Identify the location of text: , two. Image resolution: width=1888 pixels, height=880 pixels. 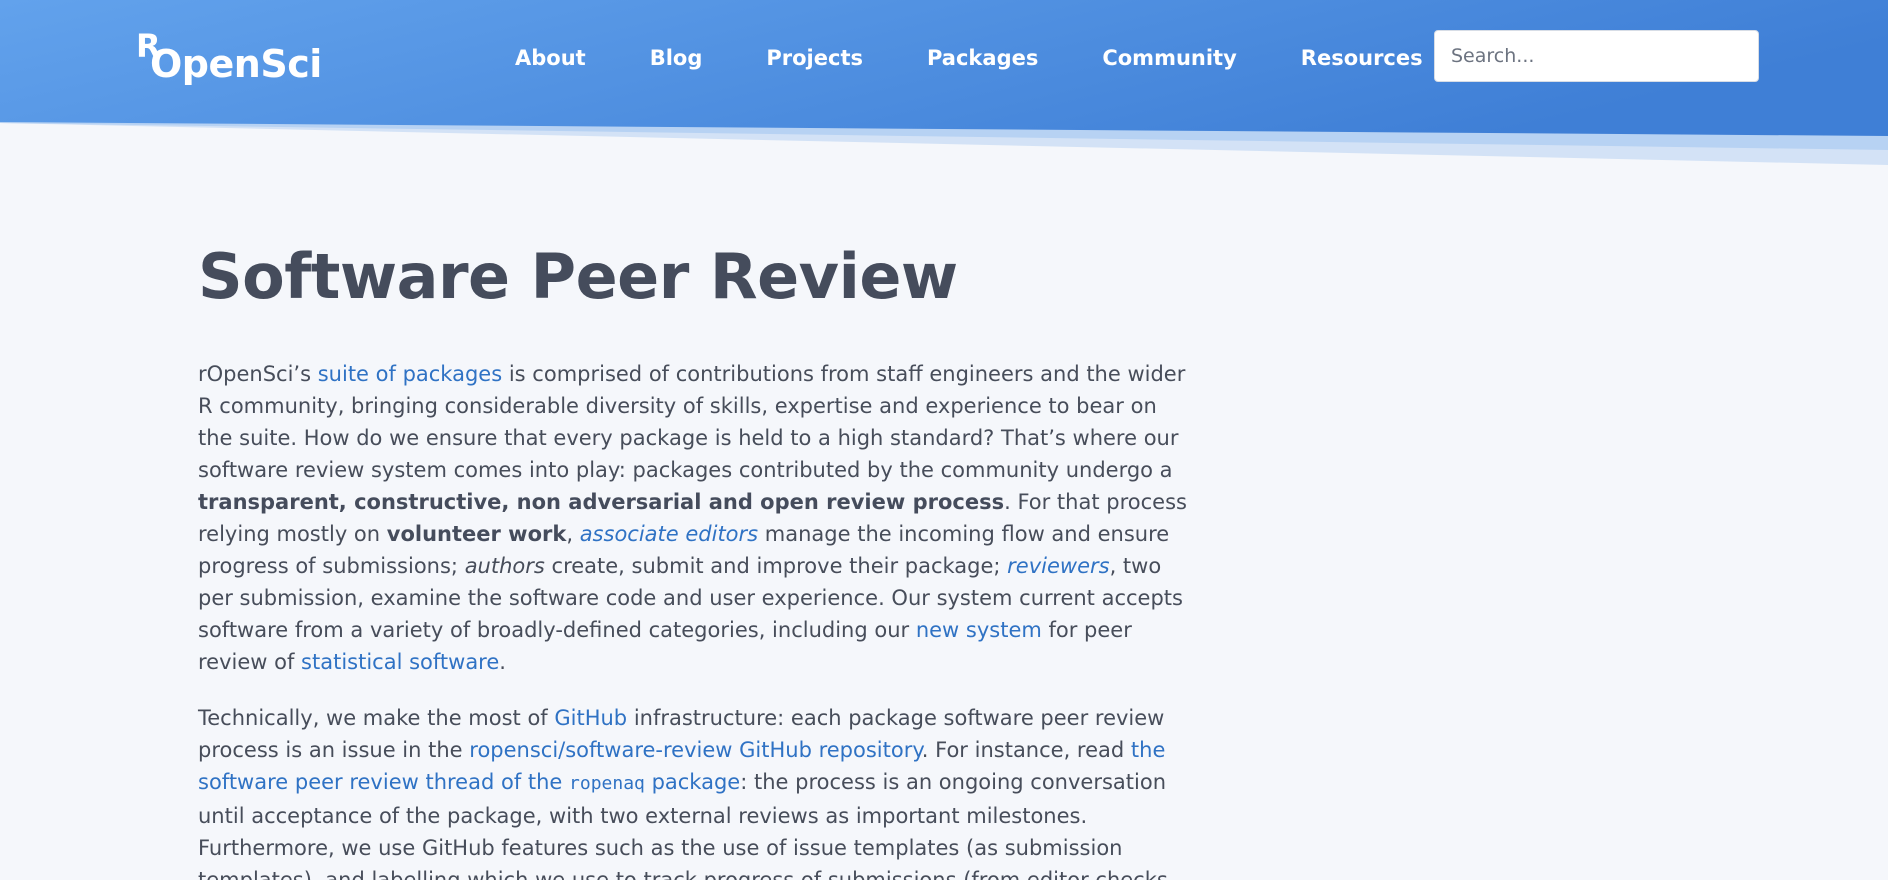
(1135, 566).